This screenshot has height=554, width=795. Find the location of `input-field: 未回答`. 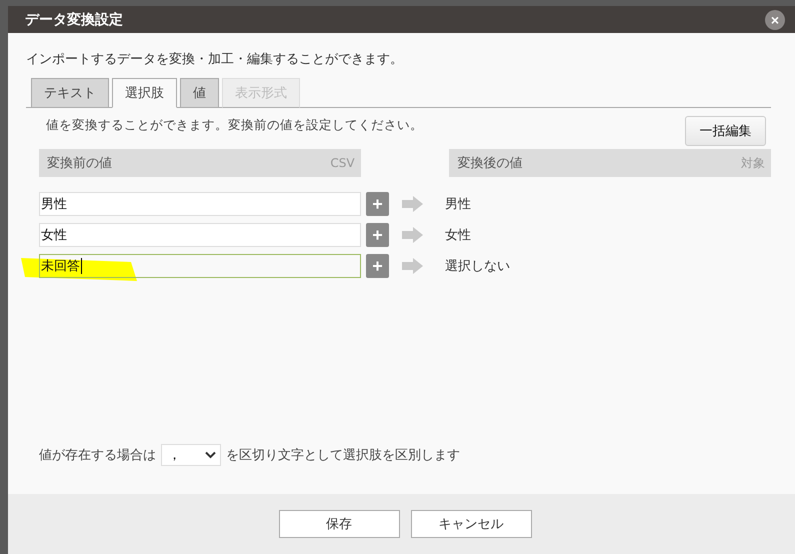

input-field: 未回答 is located at coordinates (200, 266).